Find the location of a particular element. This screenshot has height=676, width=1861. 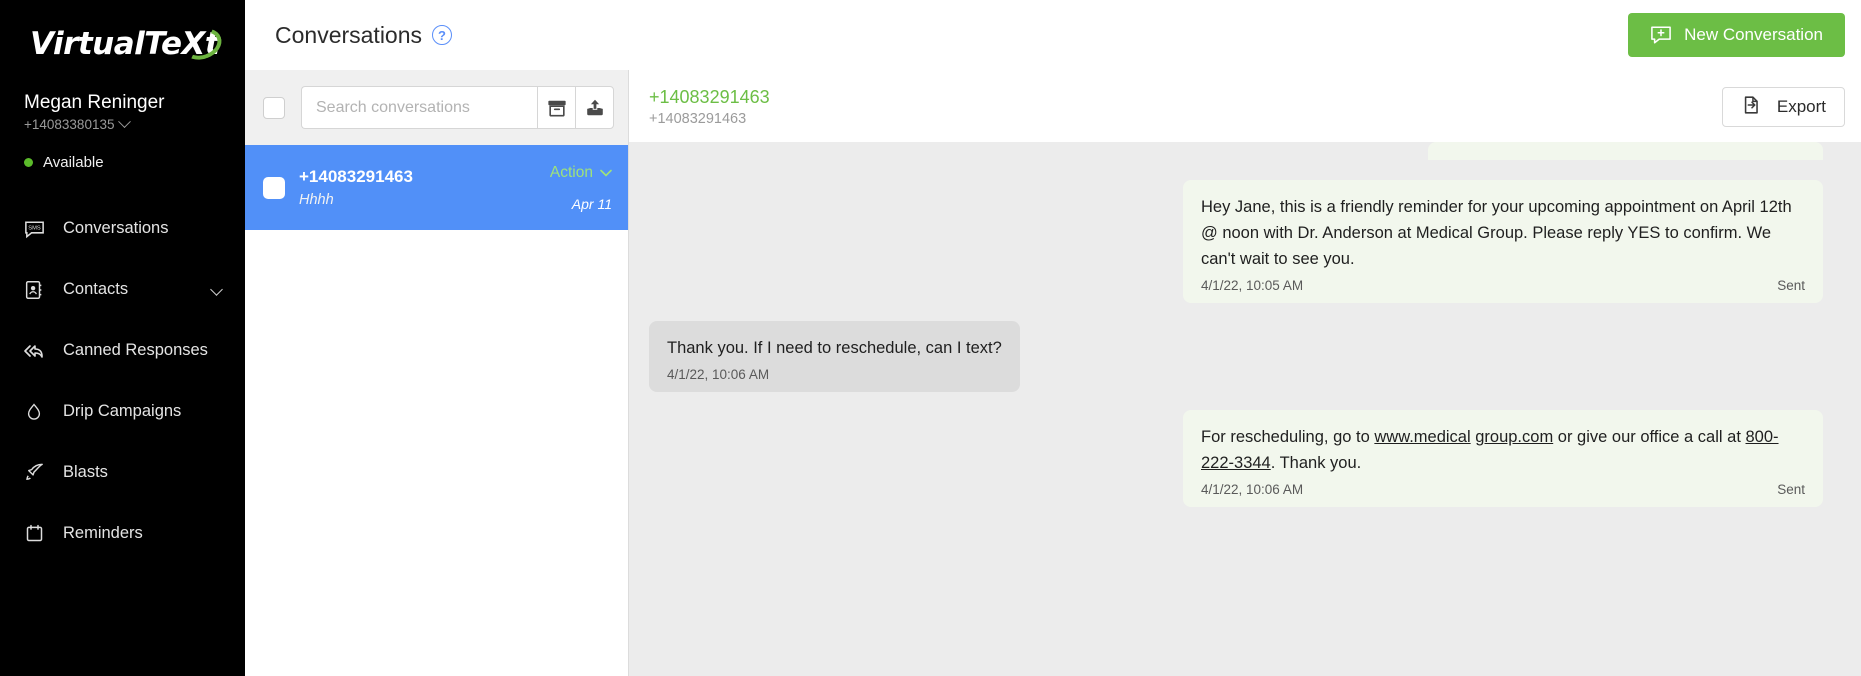

sidebar-item-conversations: SMS Conversations is located at coordinates (122, 228).